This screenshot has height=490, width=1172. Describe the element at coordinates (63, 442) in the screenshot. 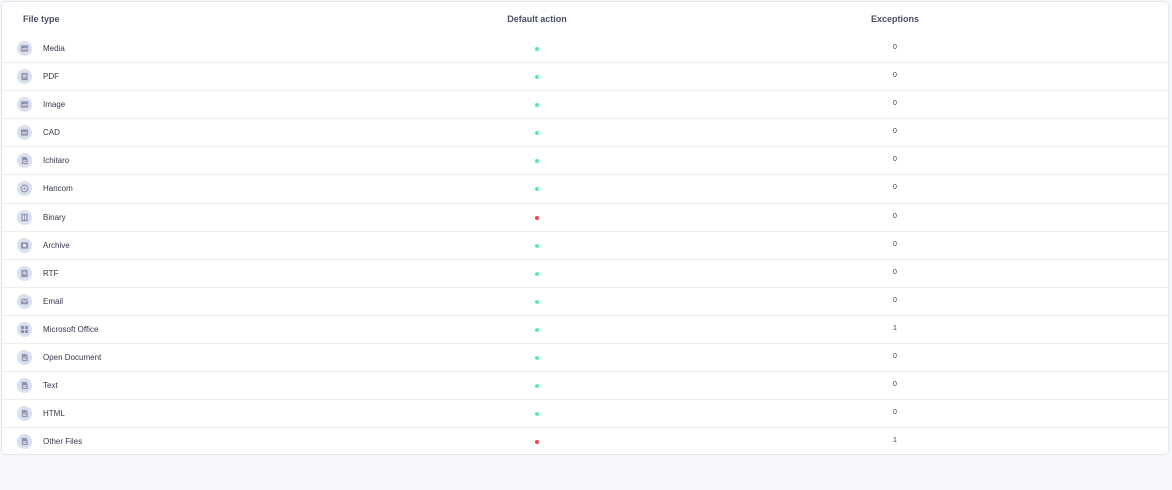

I see `file-type-name: Other Files` at that location.